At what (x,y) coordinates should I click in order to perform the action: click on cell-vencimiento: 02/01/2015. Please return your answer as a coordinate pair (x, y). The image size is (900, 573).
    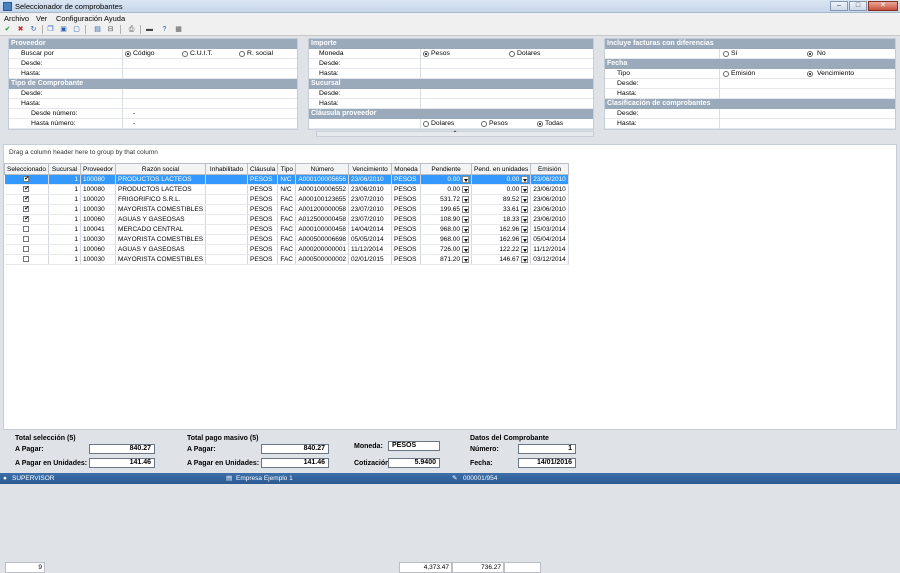
    Looking at the image, I should click on (370, 259).